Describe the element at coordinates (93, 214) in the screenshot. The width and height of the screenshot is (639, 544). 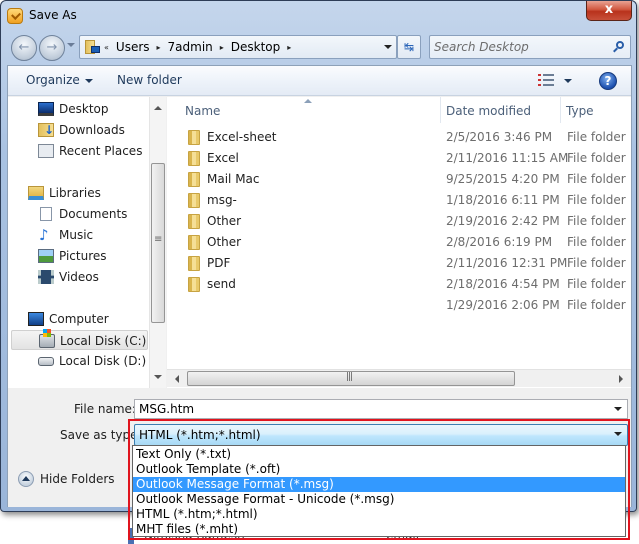
I see `sidebar-item-label: Documents` at that location.